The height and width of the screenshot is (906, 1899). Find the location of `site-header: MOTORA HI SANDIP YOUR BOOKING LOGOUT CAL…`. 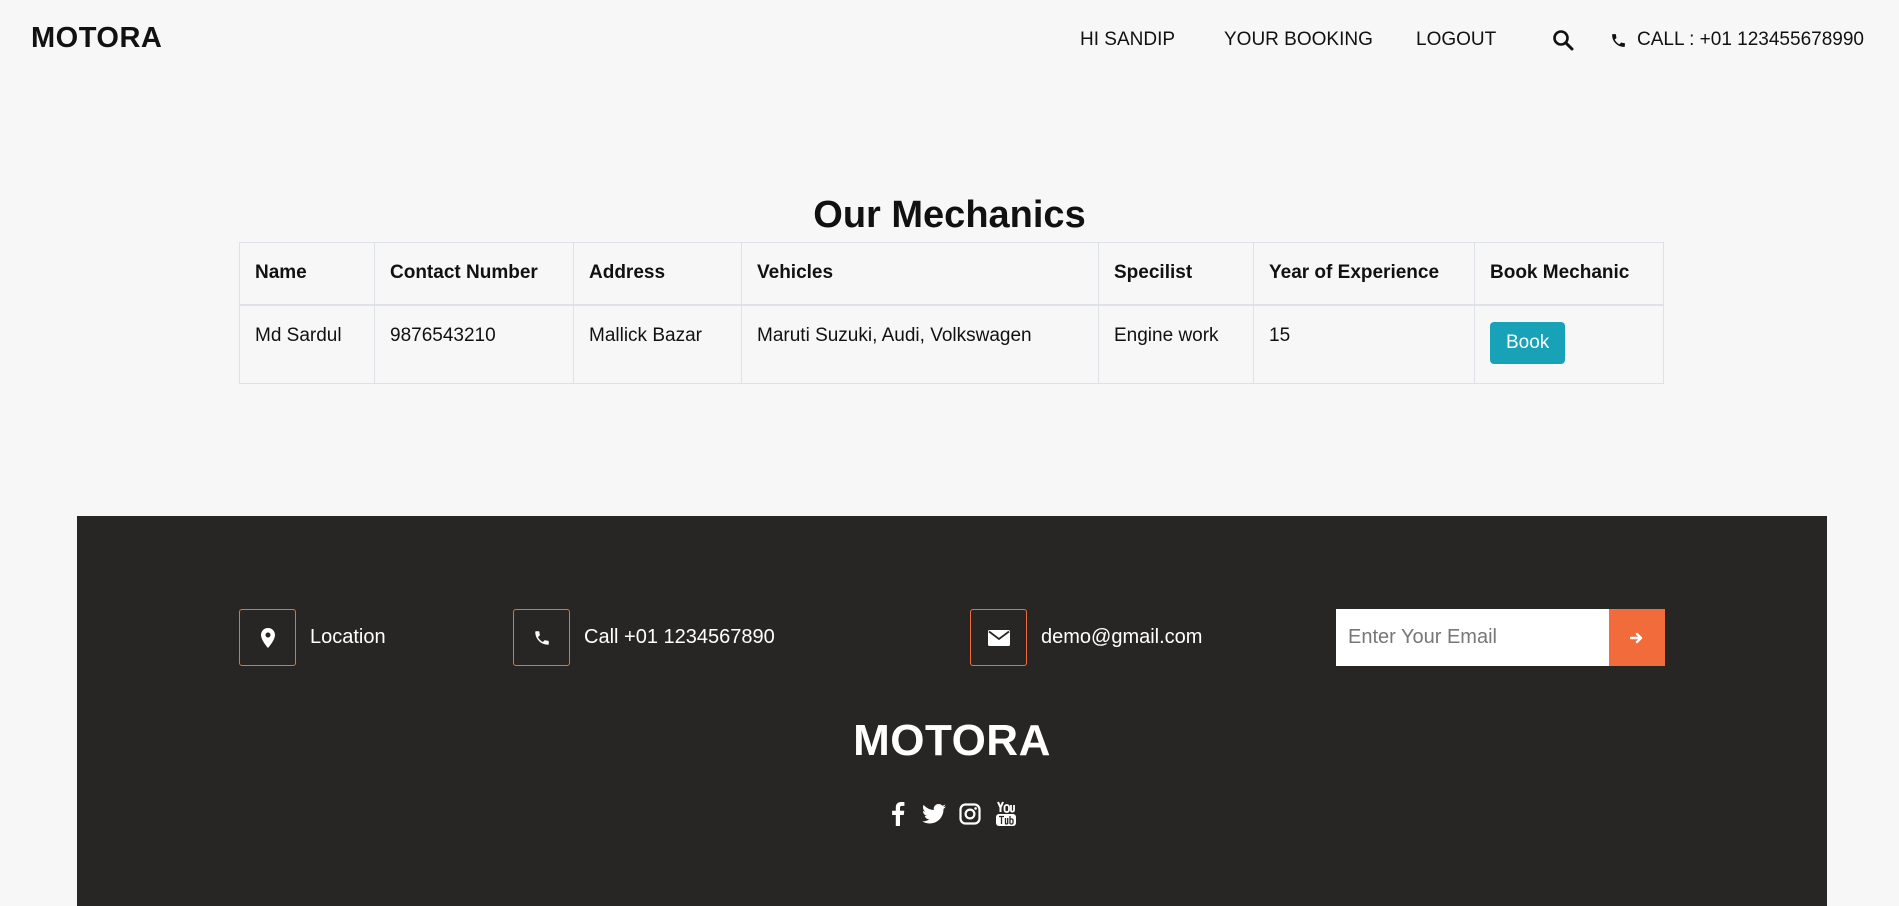

site-header: MOTORA HI SANDIP YOUR BOOKING LOGOUT CAL… is located at coordinates (949, 40).